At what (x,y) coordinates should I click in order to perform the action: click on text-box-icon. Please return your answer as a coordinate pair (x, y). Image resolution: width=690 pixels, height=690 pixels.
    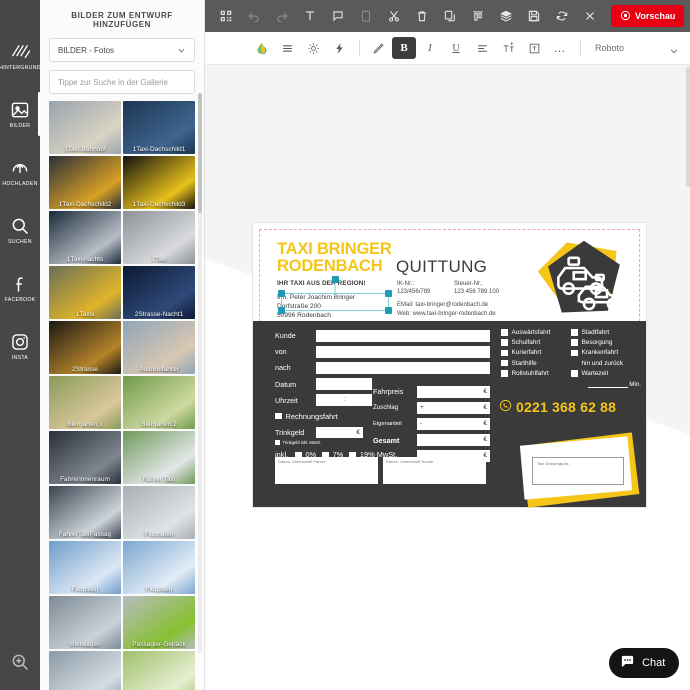
    Looking at the image, I should click on (534, 48).